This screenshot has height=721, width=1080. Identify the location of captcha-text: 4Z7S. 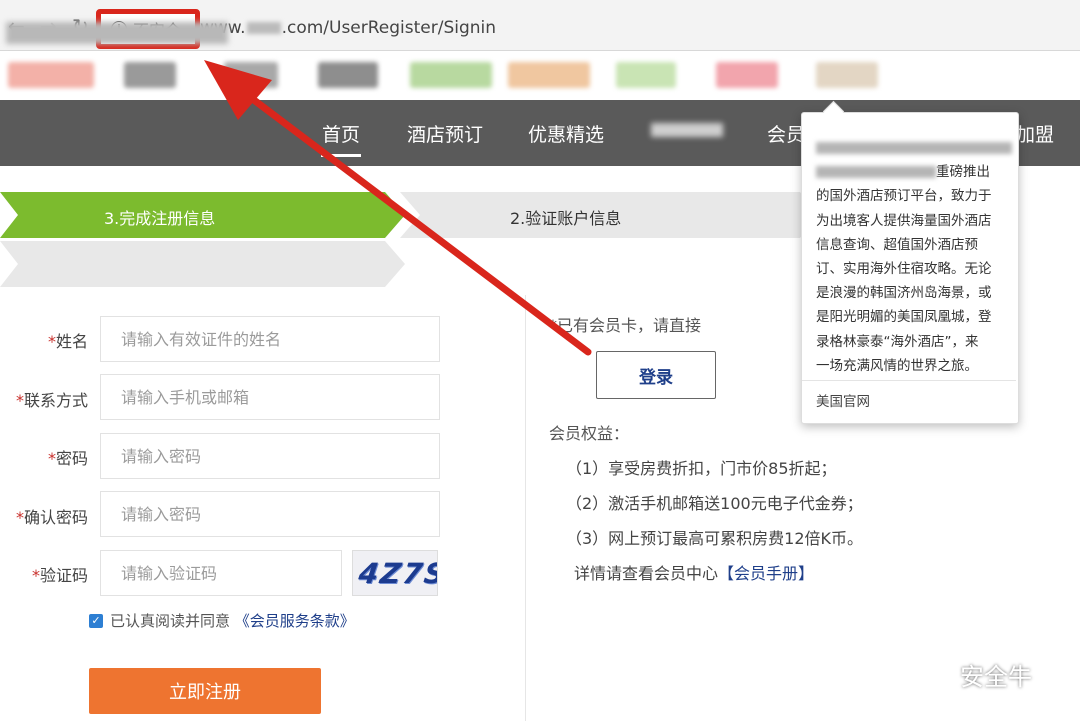
(397, 573).